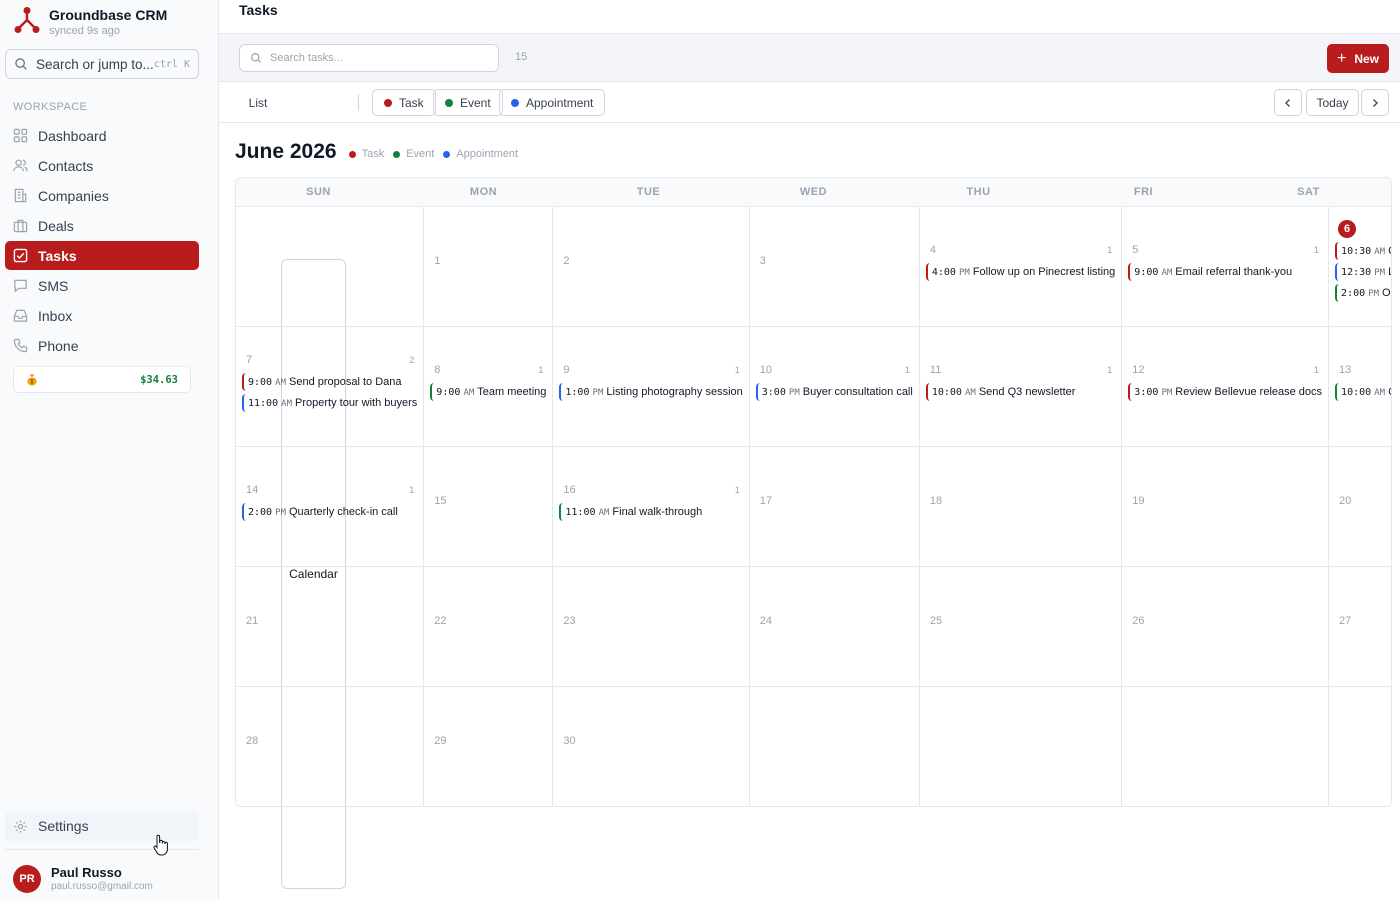 The image size is (1400, 900). I want to click on calendar-event-appointment: 11:00 AM Property tour with buyers, so click(330, 402).